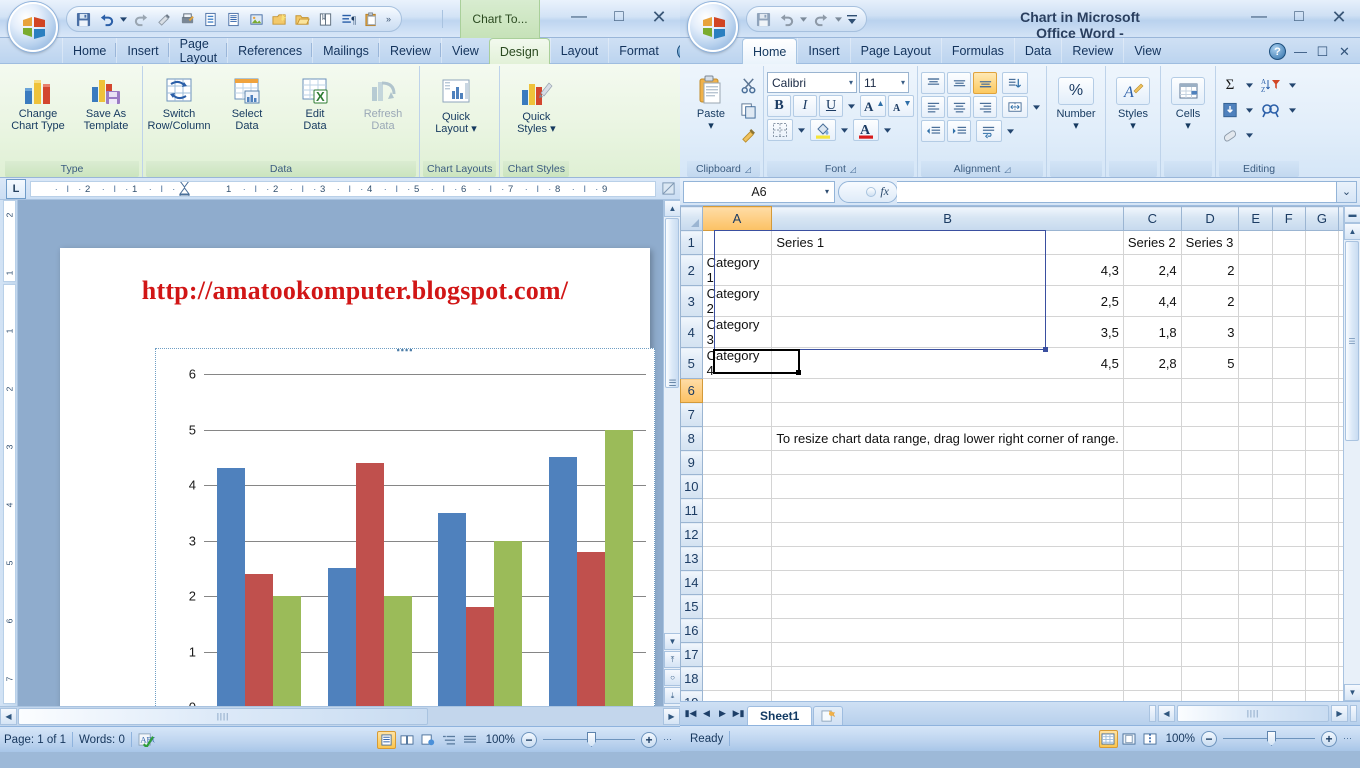 The width and height of the screenshot is (1360, 768). What do you see at coordinates (1249, 110) in the screenshot?
I see `fill-dropdown-icon` at bounding box center [1249, 110].